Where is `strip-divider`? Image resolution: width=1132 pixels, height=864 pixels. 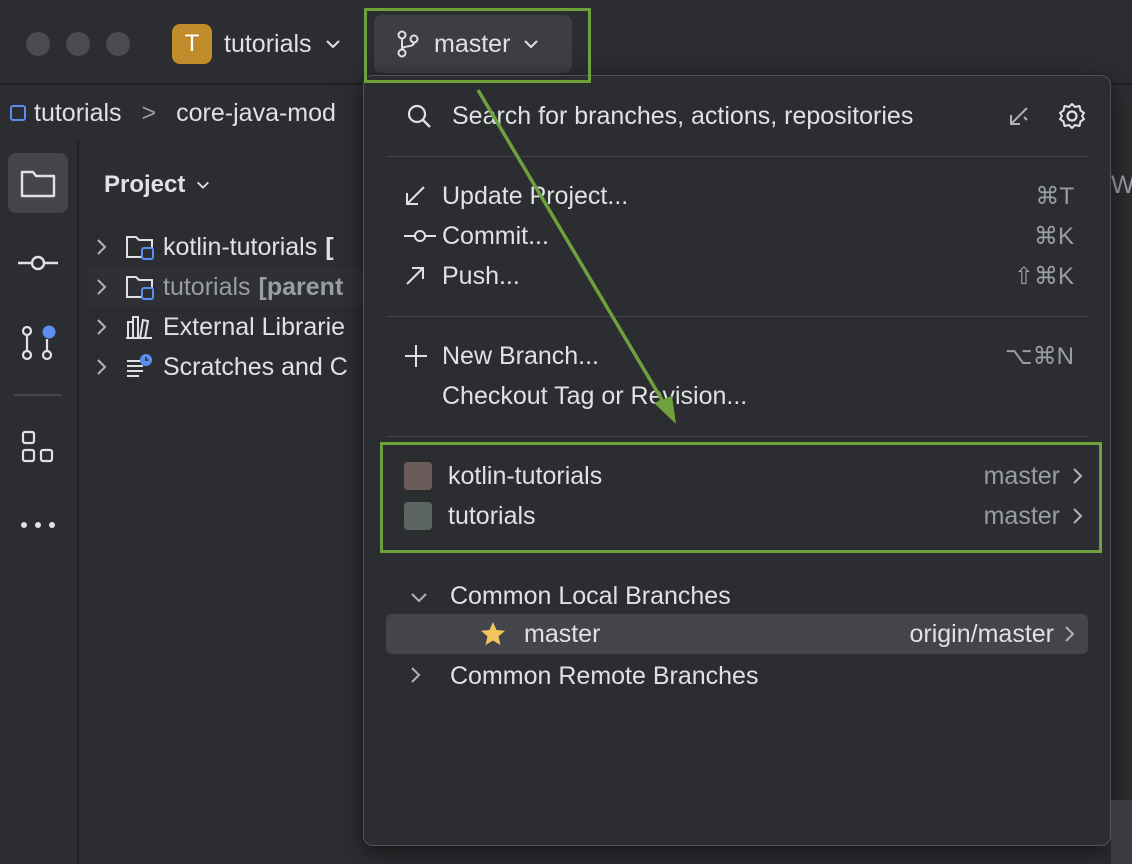
strip-divider is located at coordinates (38, 395).